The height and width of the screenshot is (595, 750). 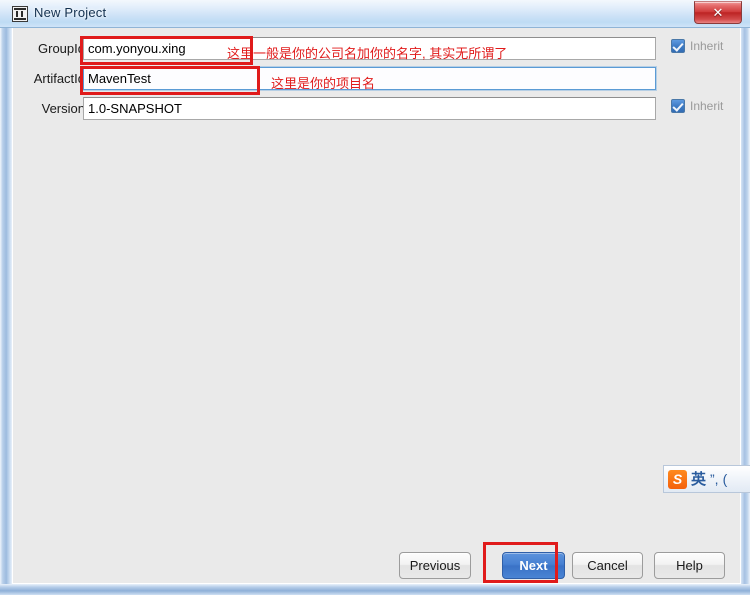 I want to click on sogou-logo-icon: S, so click(x=677, y=479).